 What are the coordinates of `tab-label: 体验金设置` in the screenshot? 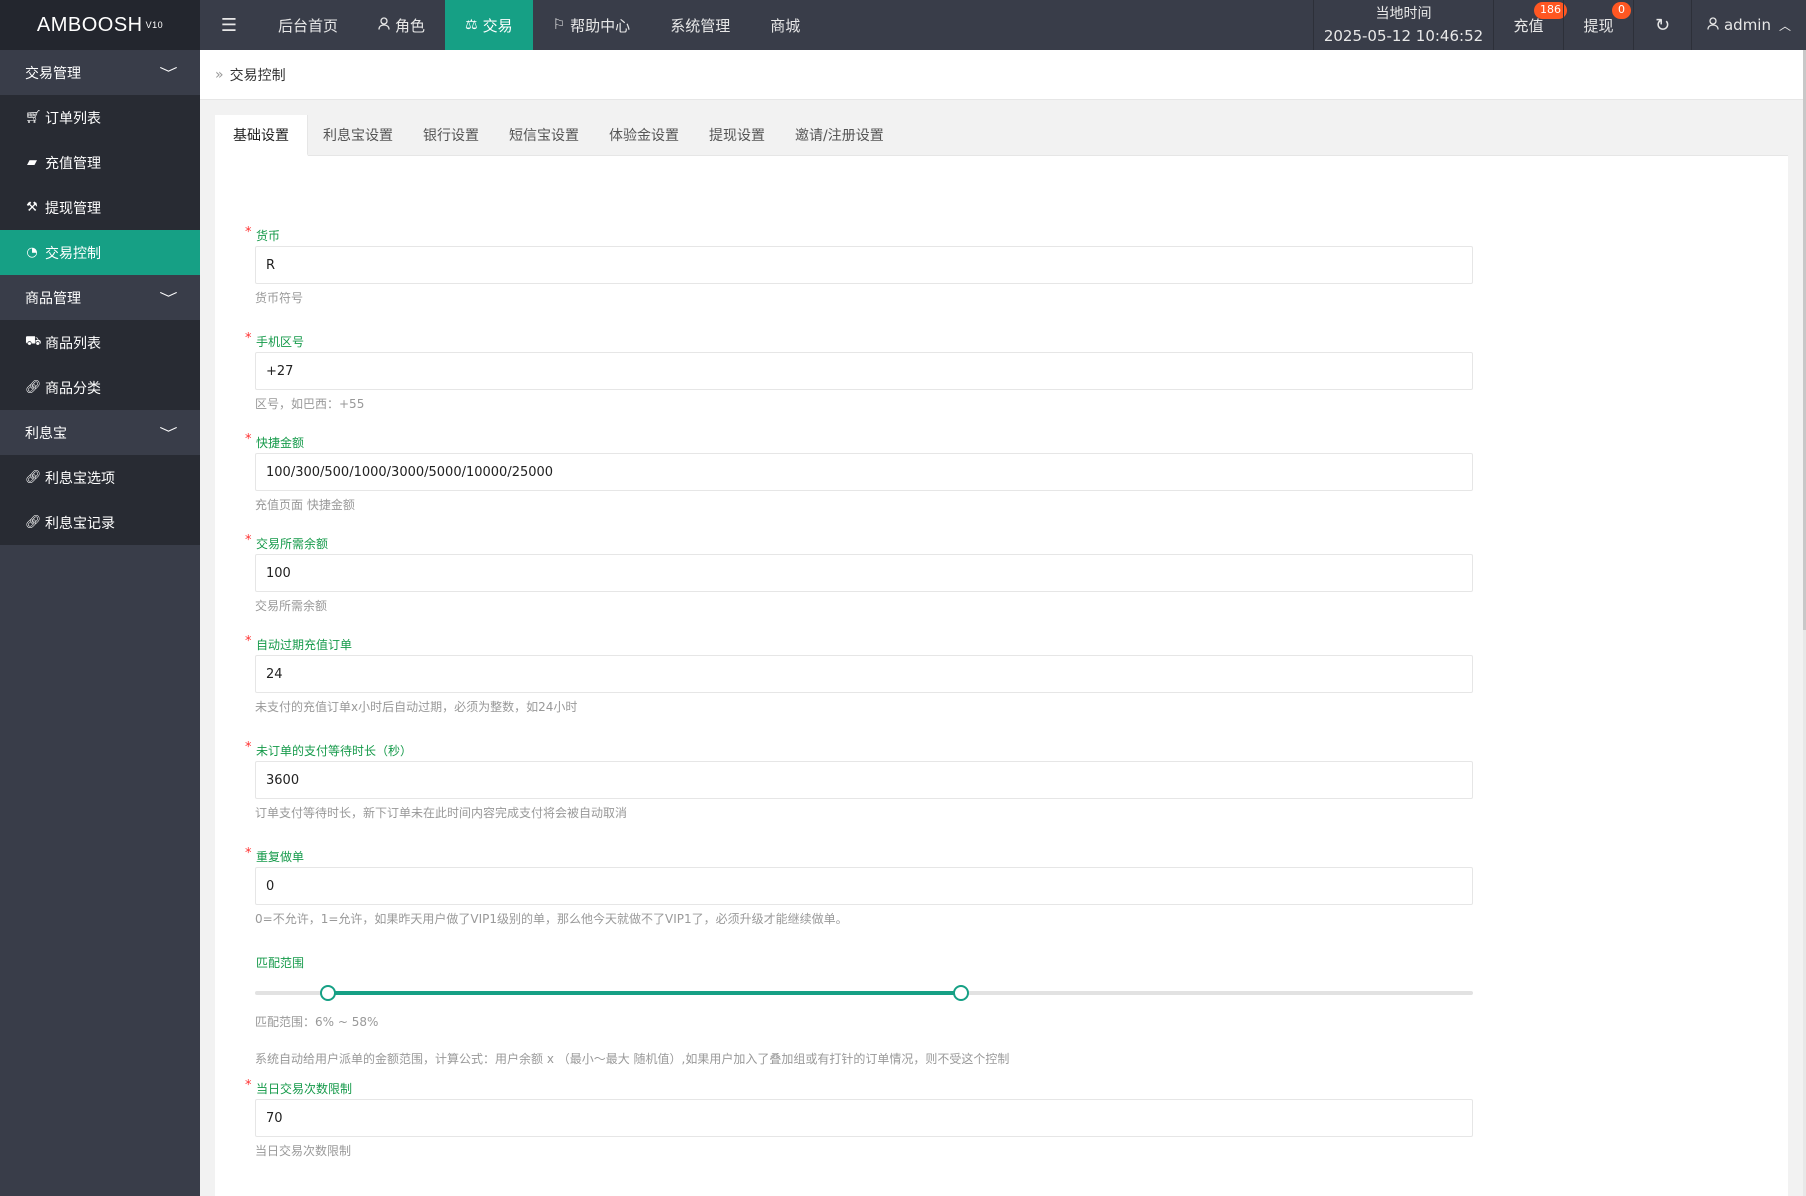 It's located at (644, 136).